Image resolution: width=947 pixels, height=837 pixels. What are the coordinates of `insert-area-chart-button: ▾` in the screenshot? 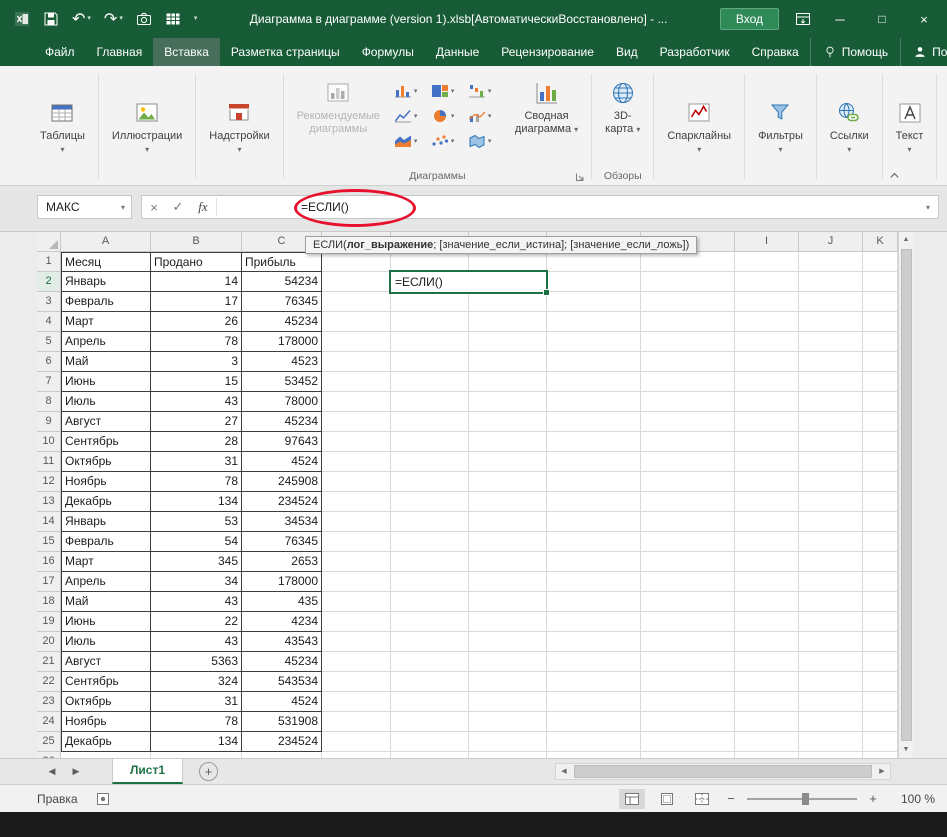 It's located at (410, 140).